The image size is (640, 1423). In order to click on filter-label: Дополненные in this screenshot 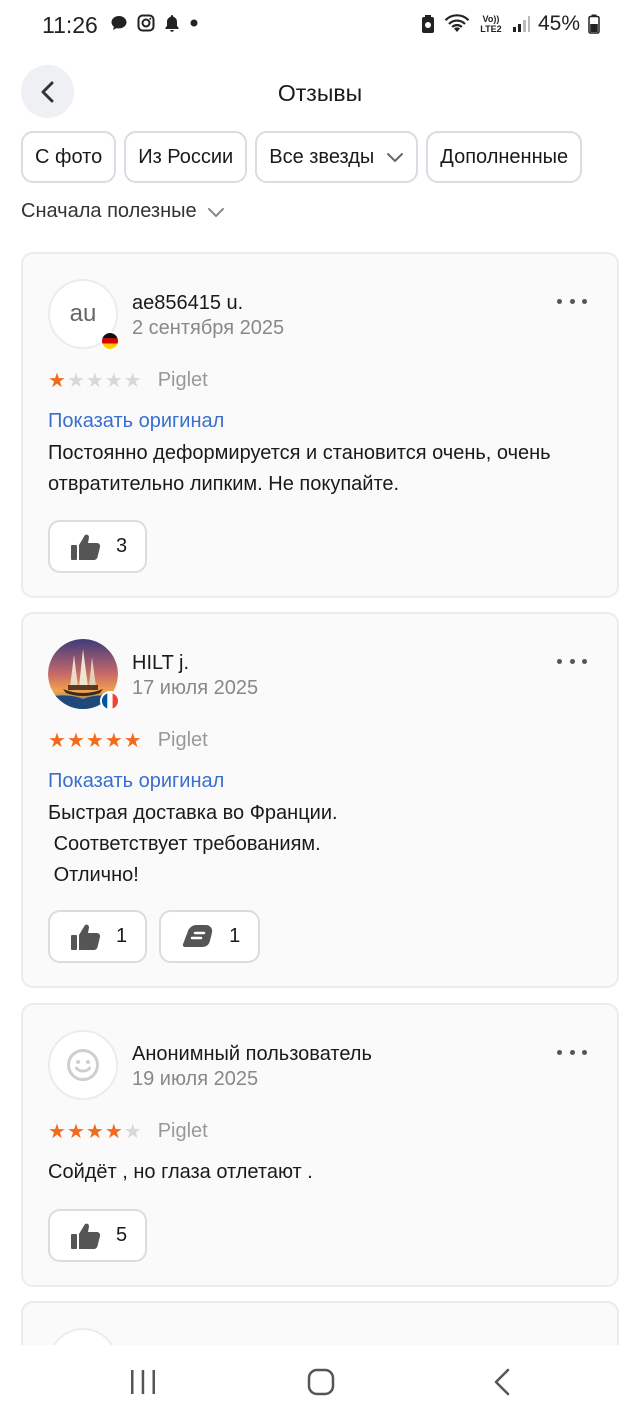, I will do `click(504, 156)`.